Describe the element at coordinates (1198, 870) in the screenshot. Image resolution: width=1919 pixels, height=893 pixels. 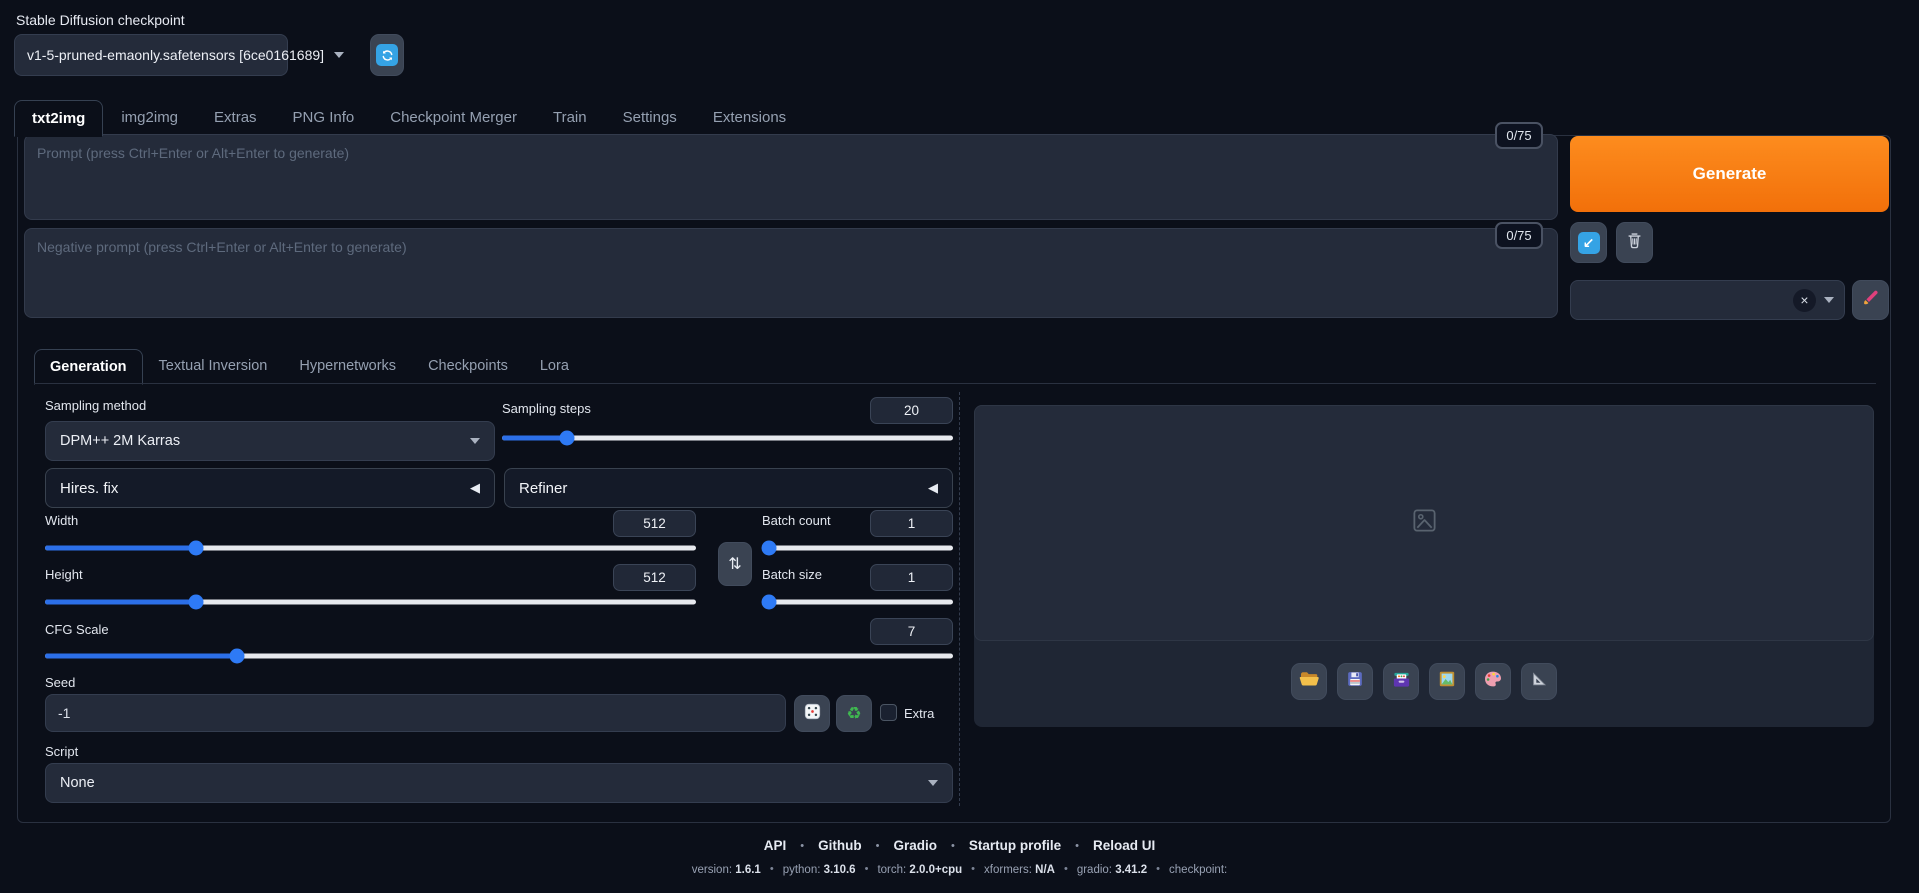
I see `version-item: checkpoint:` at that location.